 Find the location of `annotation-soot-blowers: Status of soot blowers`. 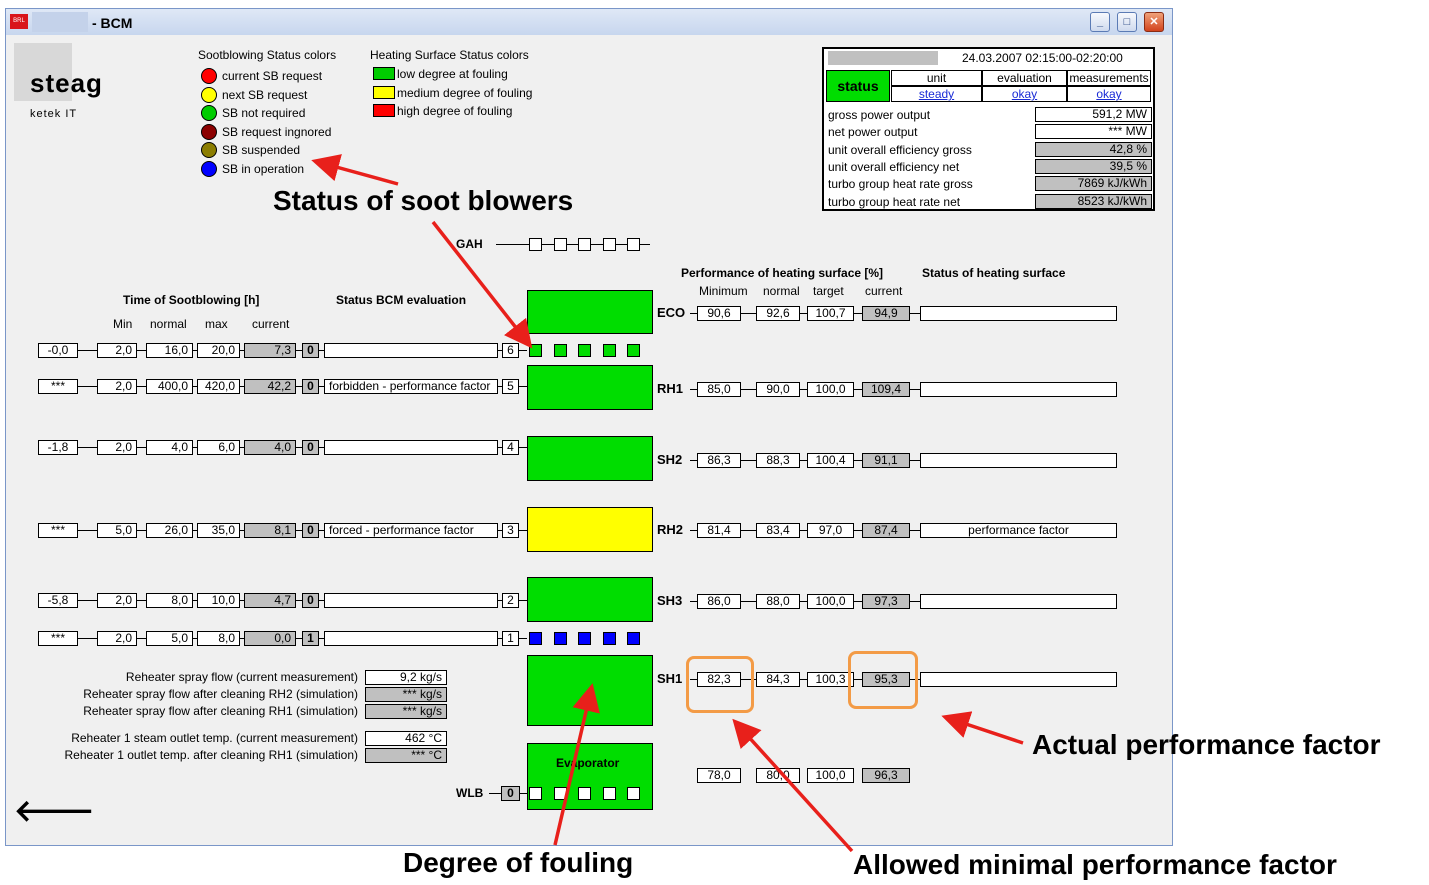

annotation-soot-blowers: Status of soot blowers is located at coordinates (423, 200).